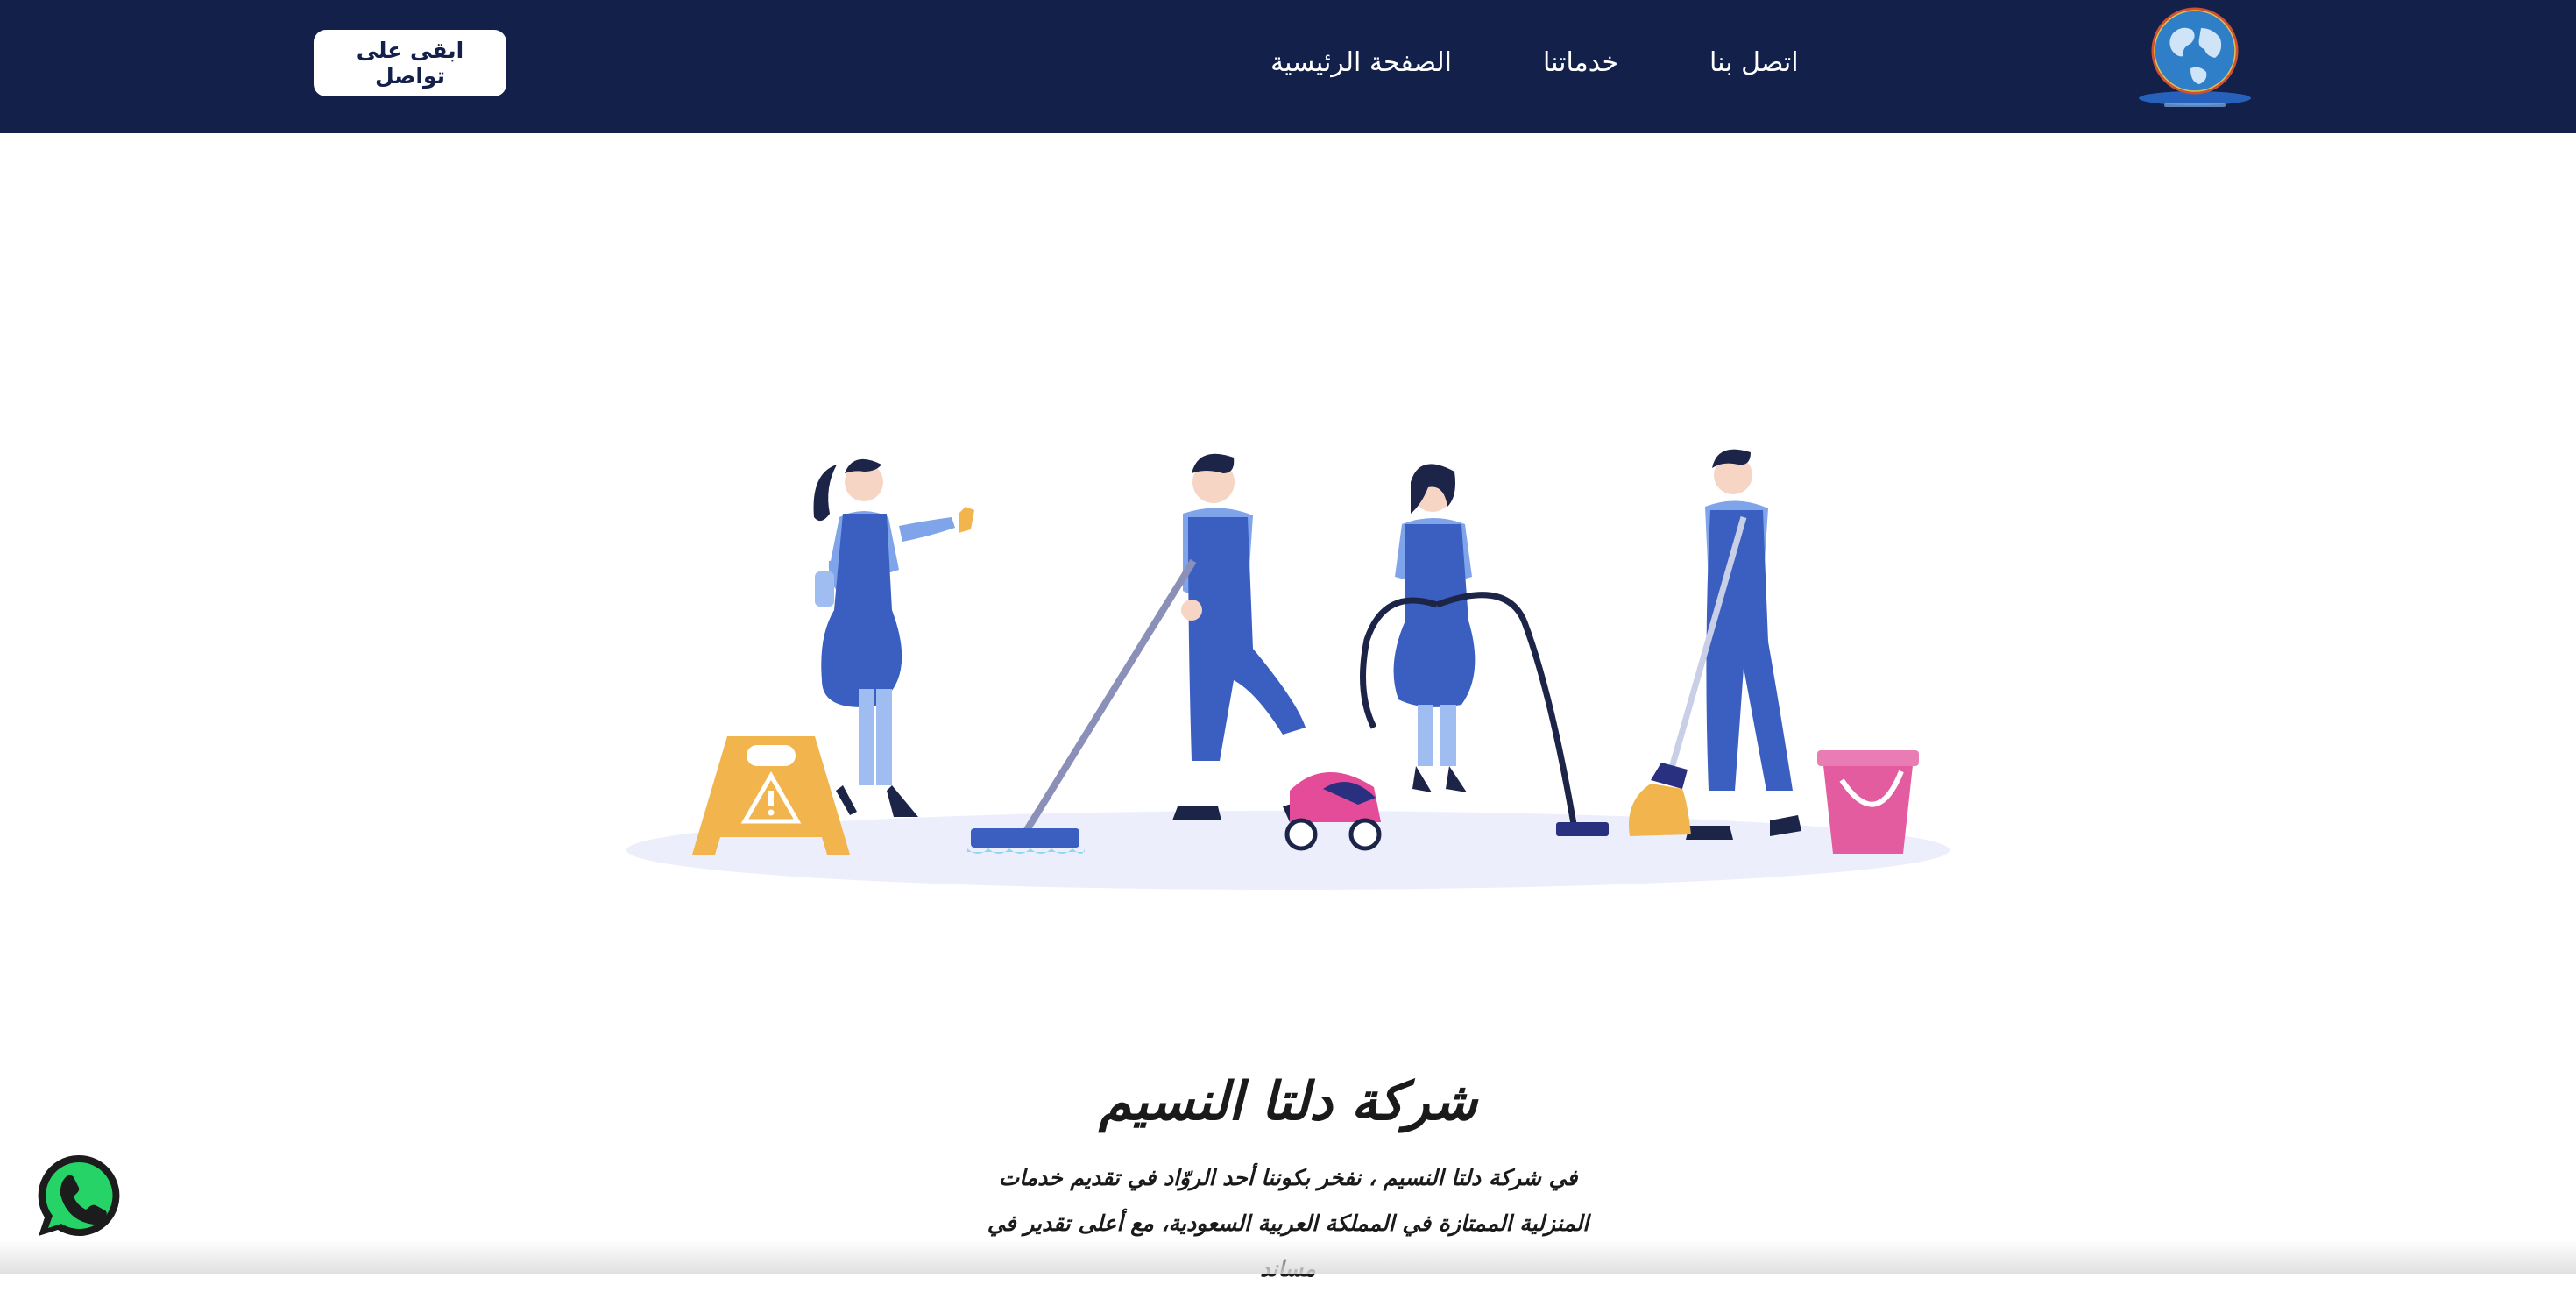 This screenshot has width=2576, height=1292. What do you see at coordinates (1144, 653) in the screenshot?
I see `worker-mop-figure` at bounding box center [1144, 653].